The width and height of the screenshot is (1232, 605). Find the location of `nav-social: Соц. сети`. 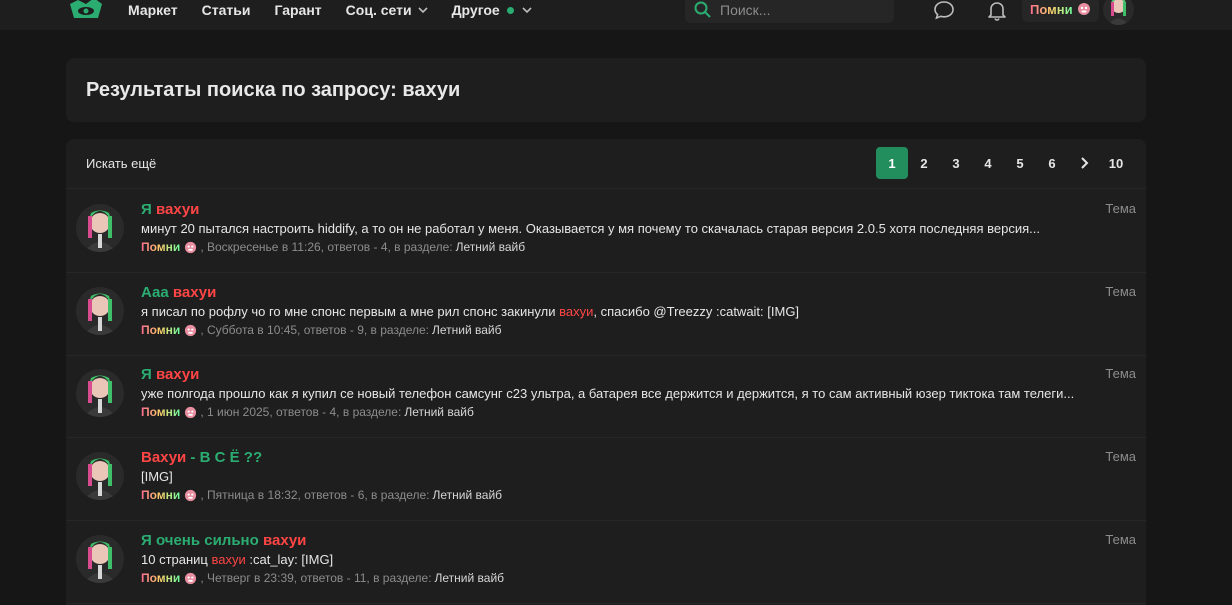

nav-social: Соц. сети is located at coordinates (387, 10).